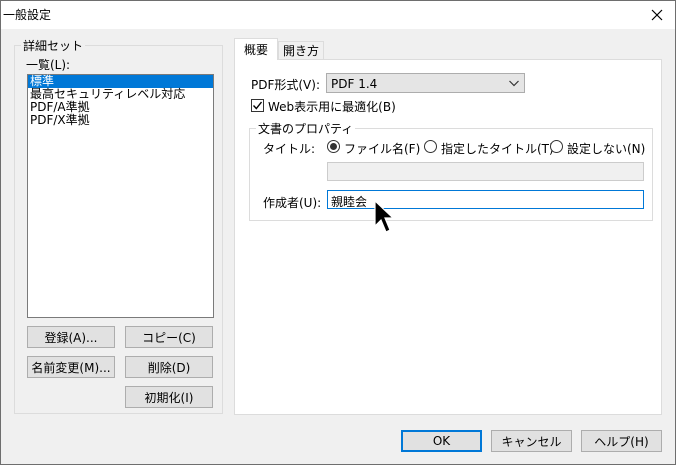 This screenshot has width=676, height=465. What do you see at coordinates (301, 50) in the screenshot?
I see `tab-open-method: 開き方` at bounding box center [301, 50].